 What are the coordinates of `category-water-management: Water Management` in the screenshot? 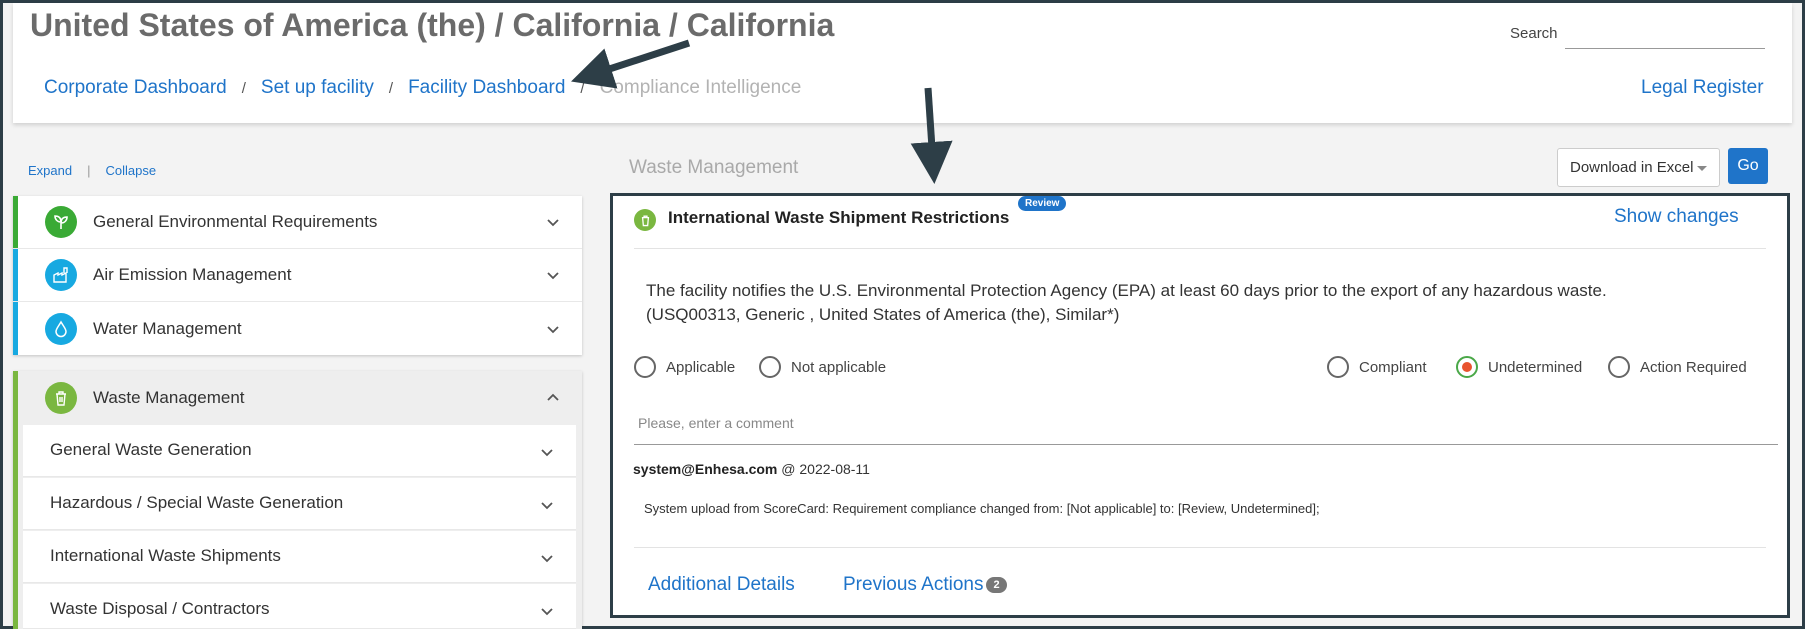 It's located at (297, 328).